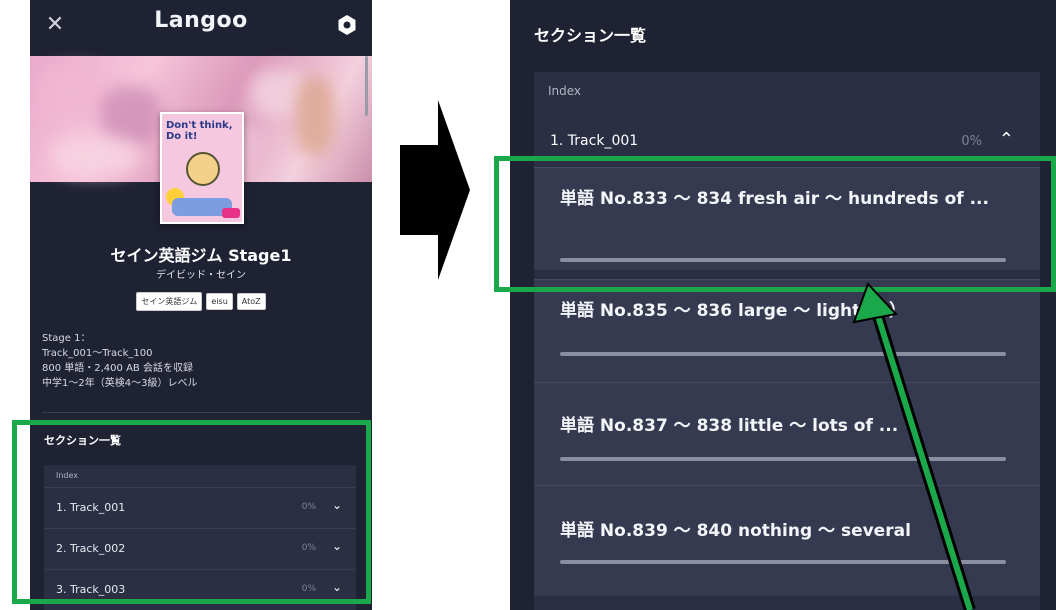 The width and height of the screenshot is (1056, 610). Describe the element at coordinates (914, 446) in the screenshot. I see `pointer-arrow-icon` at that location.